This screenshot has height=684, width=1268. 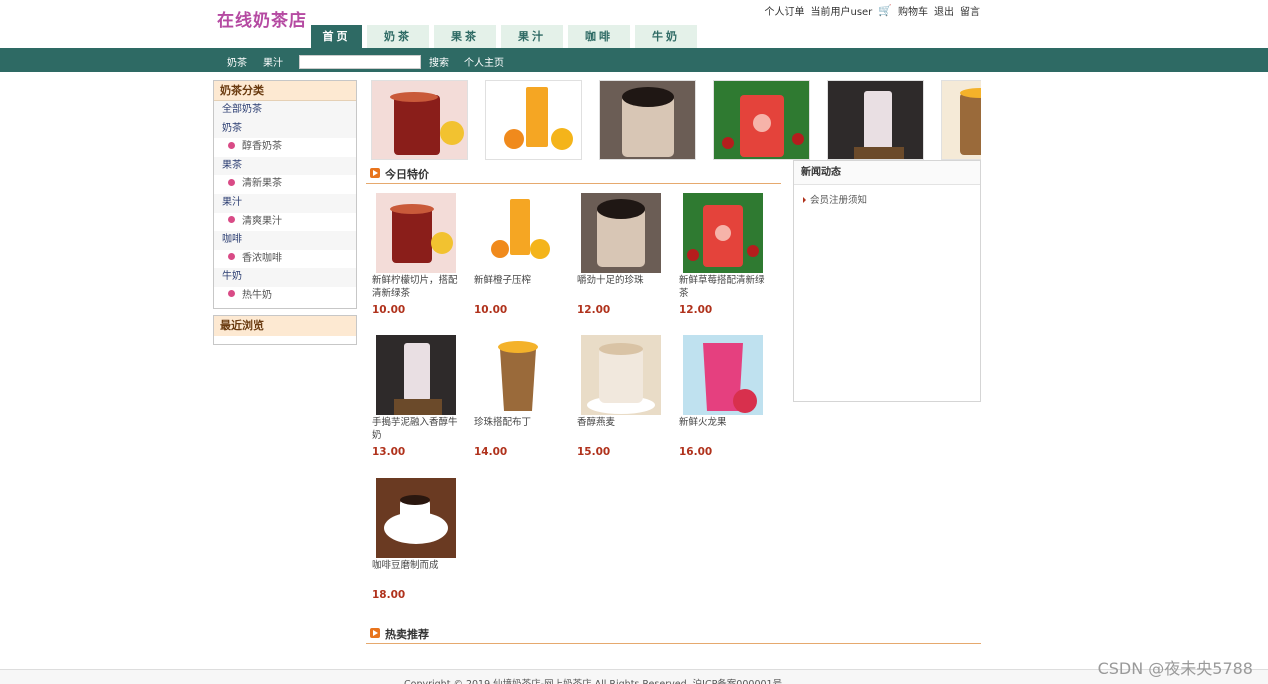 I want to click on product-price: 13.00, so click(x=389, y=452).